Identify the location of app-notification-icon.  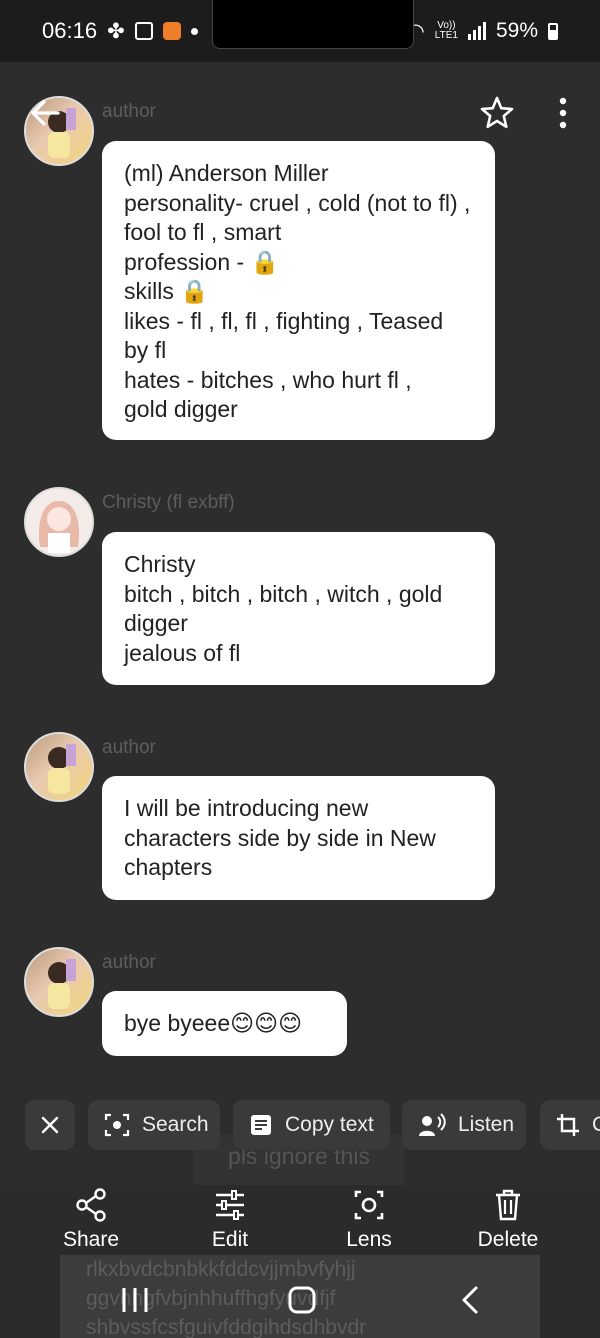
(171, 31).